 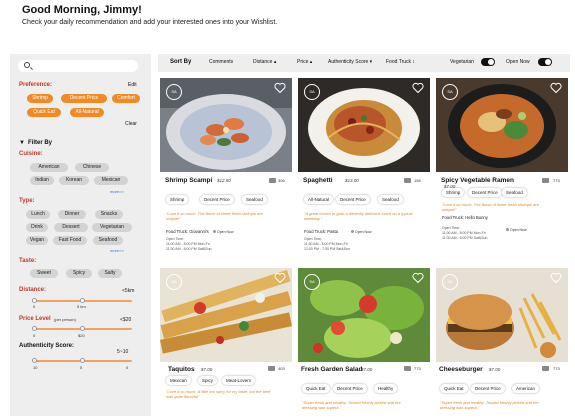 What do you see at coordinates (34, 300) in the screenshot?
I see `distance-min-handle` at bounding box center [34, 300].